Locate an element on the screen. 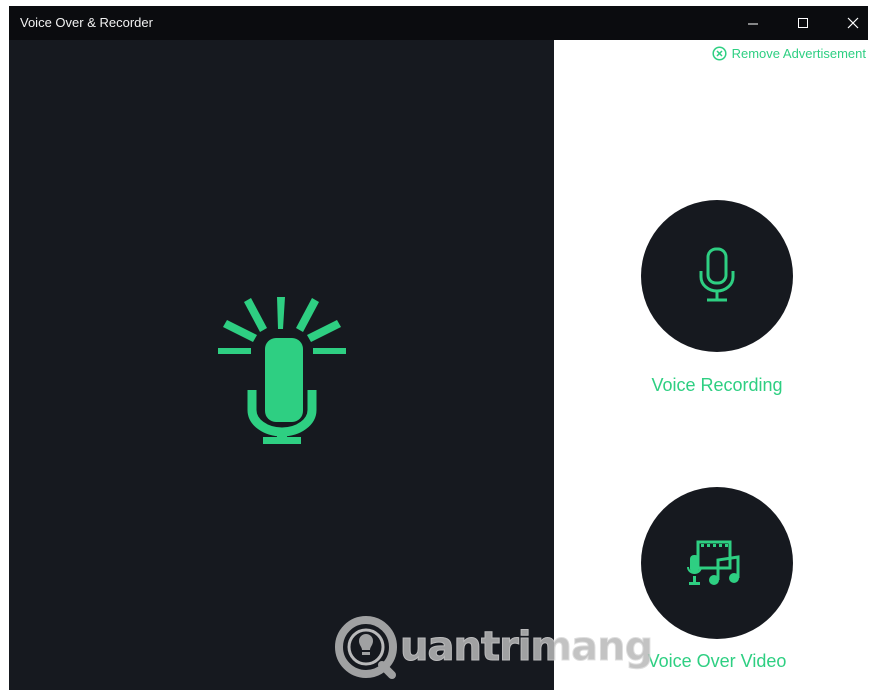 Image resolution: width=870 pixels, height=690 pixels. voice-recording-label: Voice Recording is located at coordinates (711, 385).